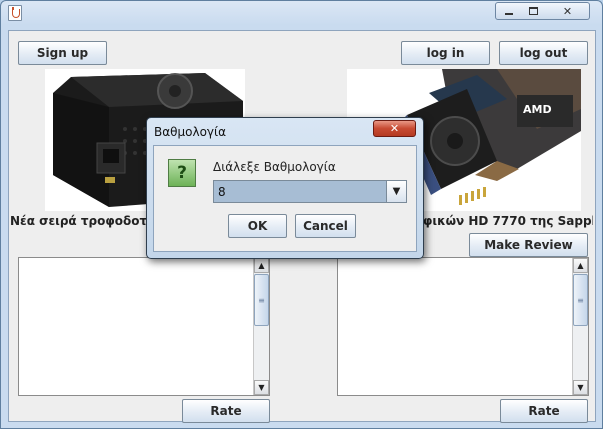 Image resolution: width=603 pixels, height=429 pixels. What do you see at coordinates (508, 13) in the screenshot?
I see `minimize-icon` at bounding box center [508, 13].